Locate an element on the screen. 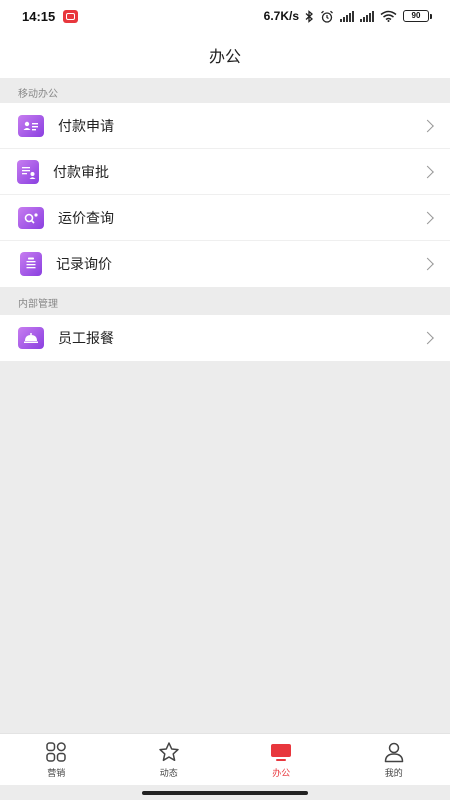 This screenshot has width=450, height=800. id-card-icon is located at coordinates (31, 125).